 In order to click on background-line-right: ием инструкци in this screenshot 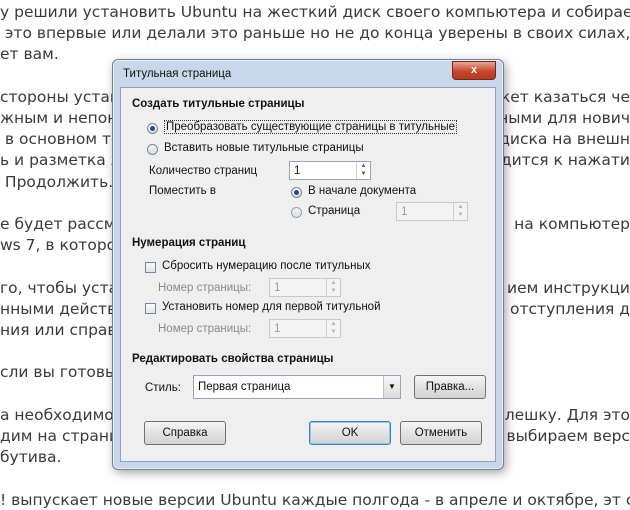, I will do `click(568, 287)`.